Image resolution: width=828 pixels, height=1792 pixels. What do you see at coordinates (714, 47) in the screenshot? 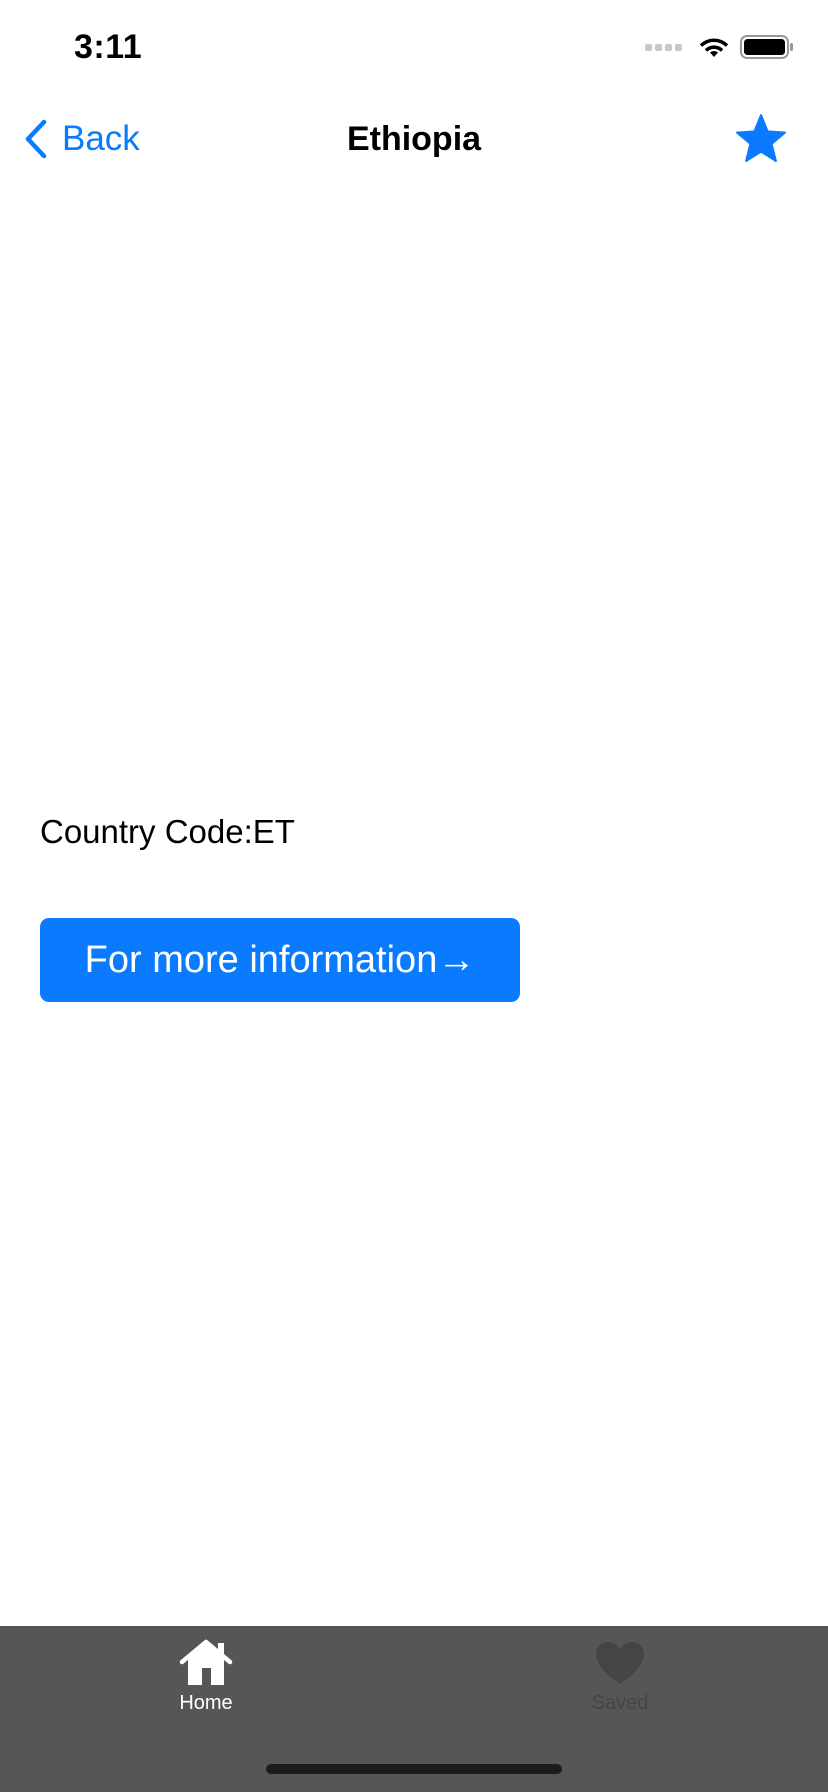
I see `wifi-icon` at bounding box center [714, 47].